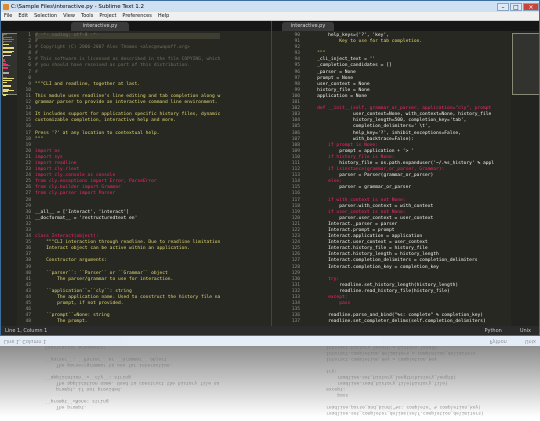 This screenshot has height=421, width=540. What do you see at coordinates (26, 330) in the screenshot?
I see `cursor-position: Line 1, Column 1` at bounding box center [26, 330].